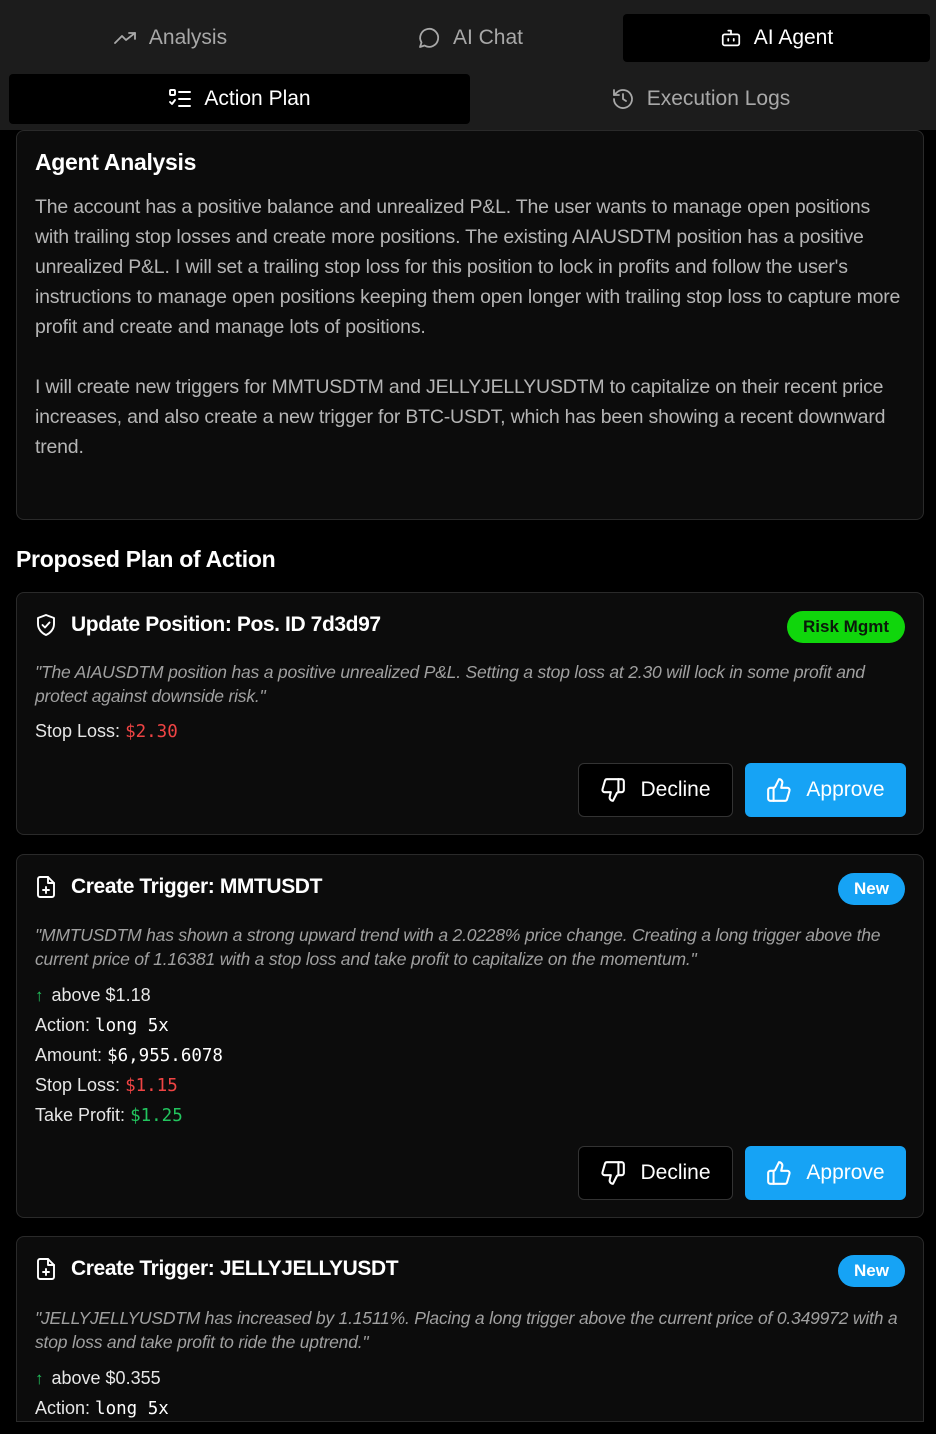 The image size is (936, 1434). What do you see at coordinates (165, 1055) in the screenshot?
I see `amount-value: $6,955.6078` at bounding box center [165, 1055].